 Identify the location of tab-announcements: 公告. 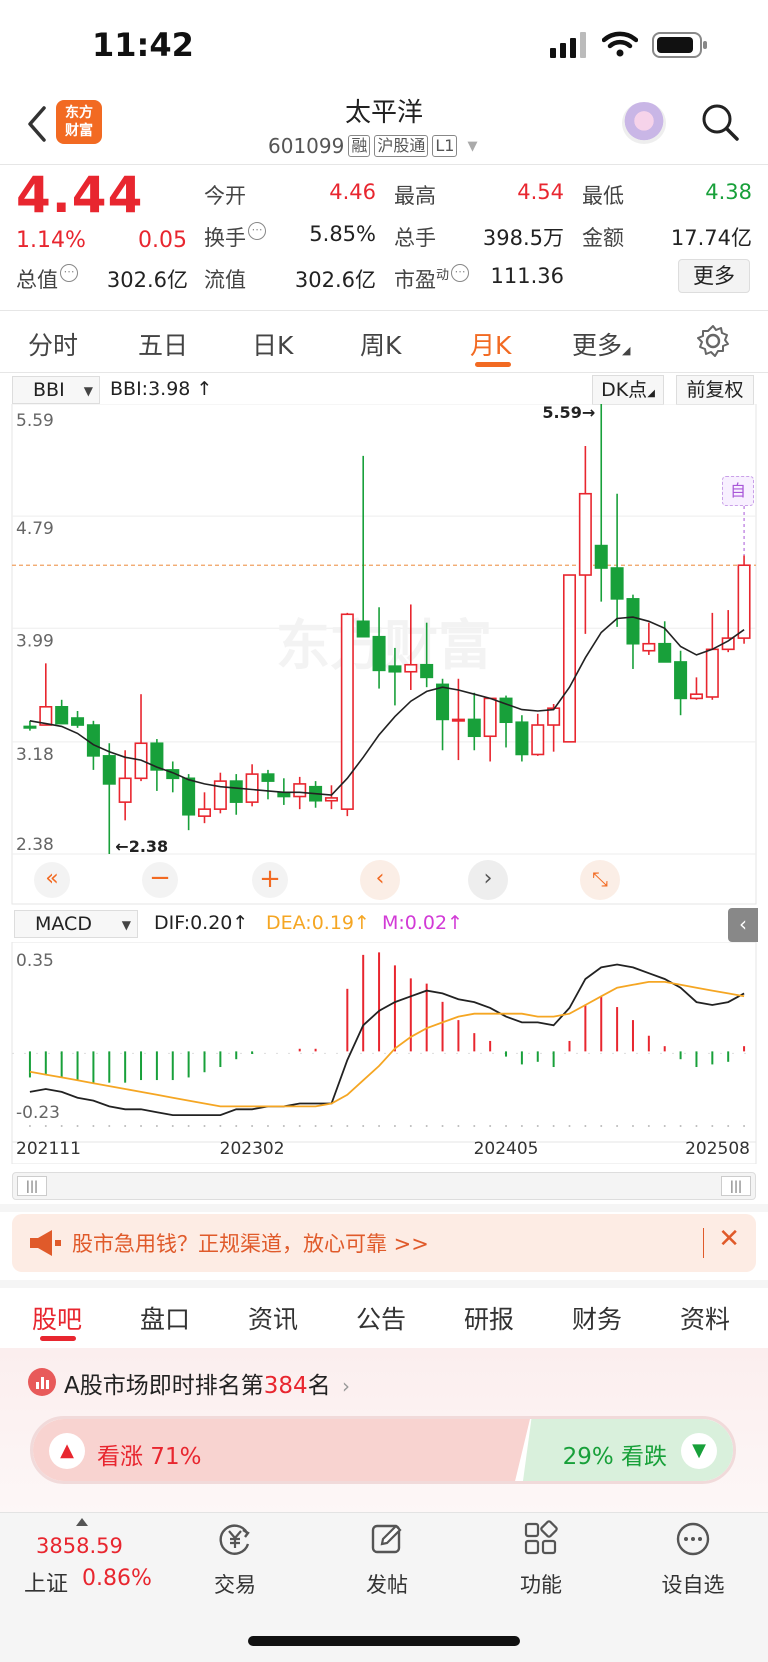
(381, 1318).